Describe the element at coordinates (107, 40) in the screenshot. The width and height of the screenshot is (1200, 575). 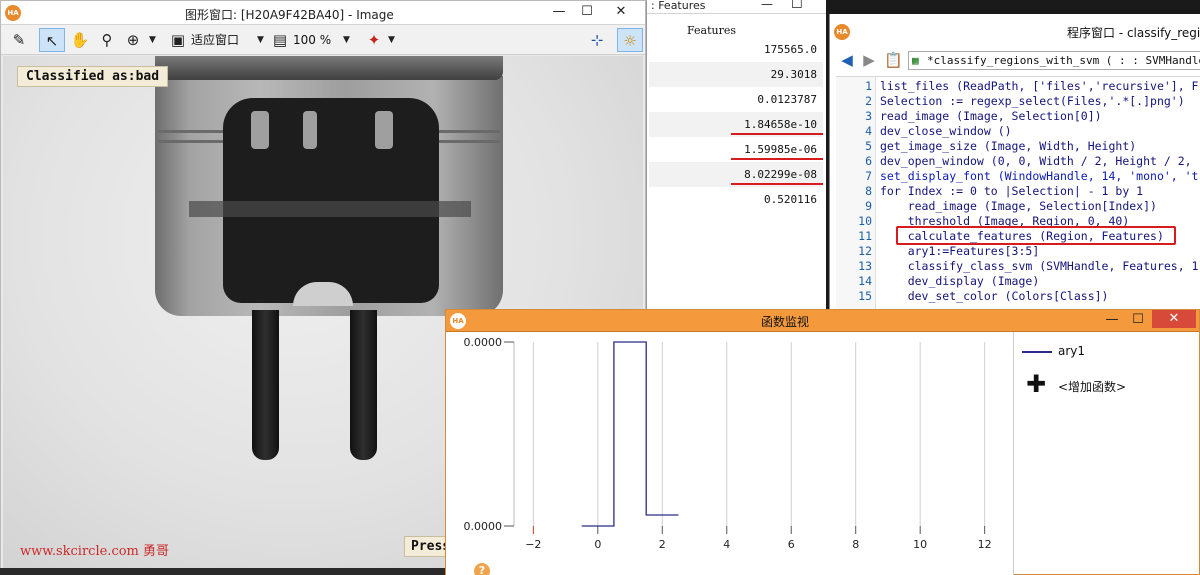
I see `magnifier-icon: ⚲` at that location.